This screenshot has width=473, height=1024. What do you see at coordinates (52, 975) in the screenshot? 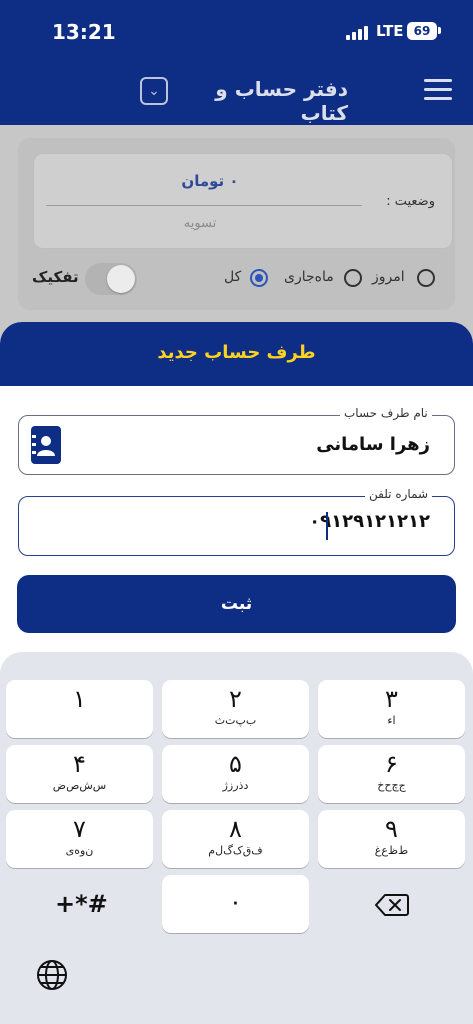
I see `globe-icon` at bounding box center [52, 975].